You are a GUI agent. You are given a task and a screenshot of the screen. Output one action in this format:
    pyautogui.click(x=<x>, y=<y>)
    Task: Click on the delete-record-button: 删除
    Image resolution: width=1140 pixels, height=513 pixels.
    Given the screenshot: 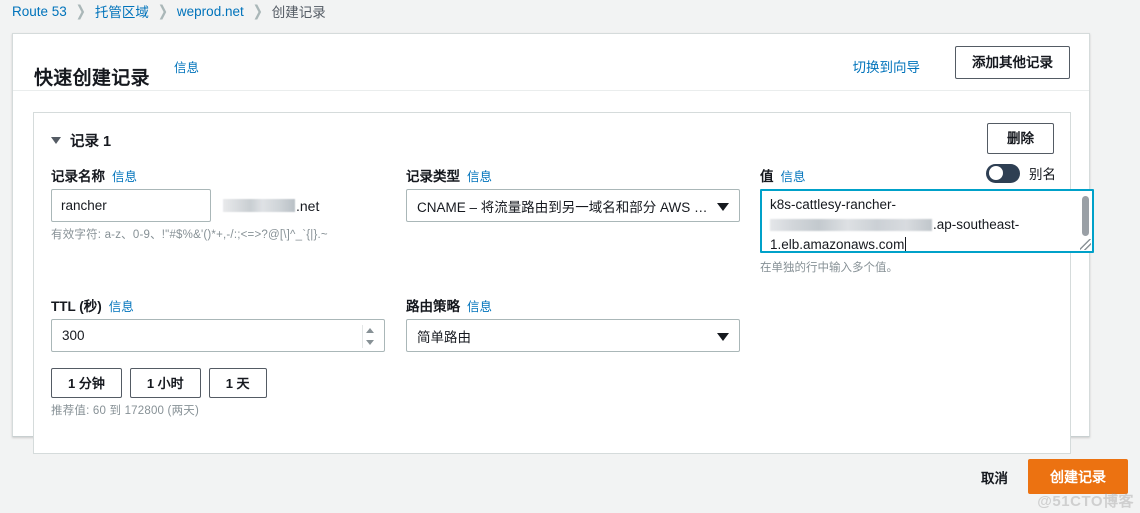 What is the action you would take?
    pyautogui.click(x=1020, y=138)
    